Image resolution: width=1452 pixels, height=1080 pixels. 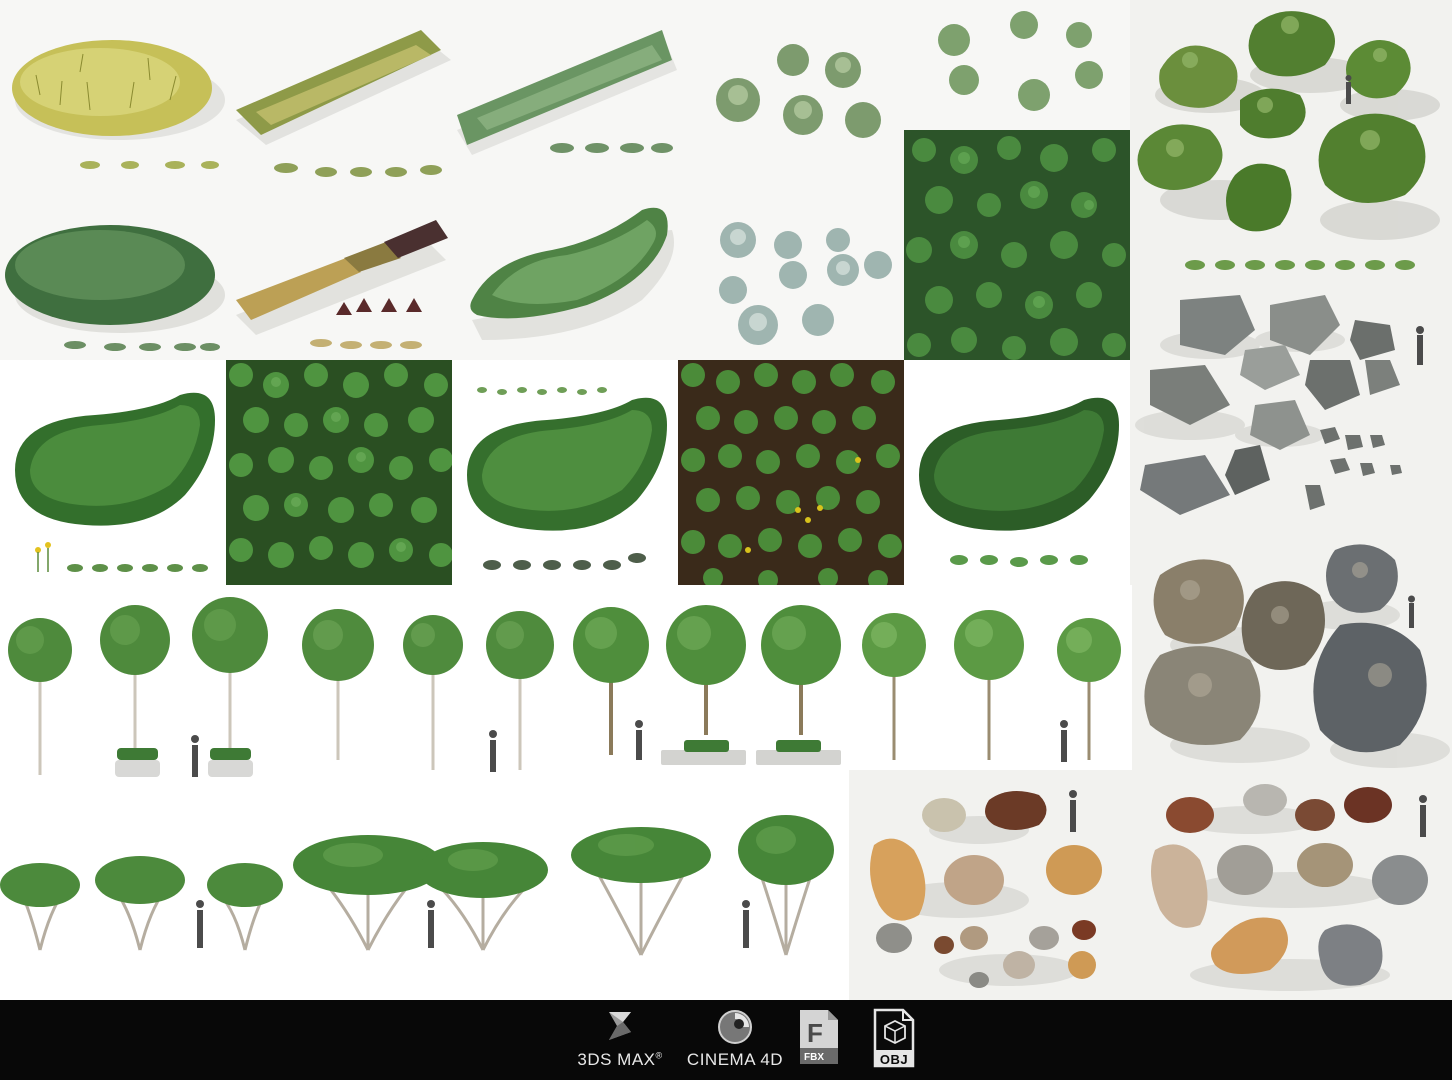 I want to click on ivy-round-bed-tile, so click(x=1017, y=472).